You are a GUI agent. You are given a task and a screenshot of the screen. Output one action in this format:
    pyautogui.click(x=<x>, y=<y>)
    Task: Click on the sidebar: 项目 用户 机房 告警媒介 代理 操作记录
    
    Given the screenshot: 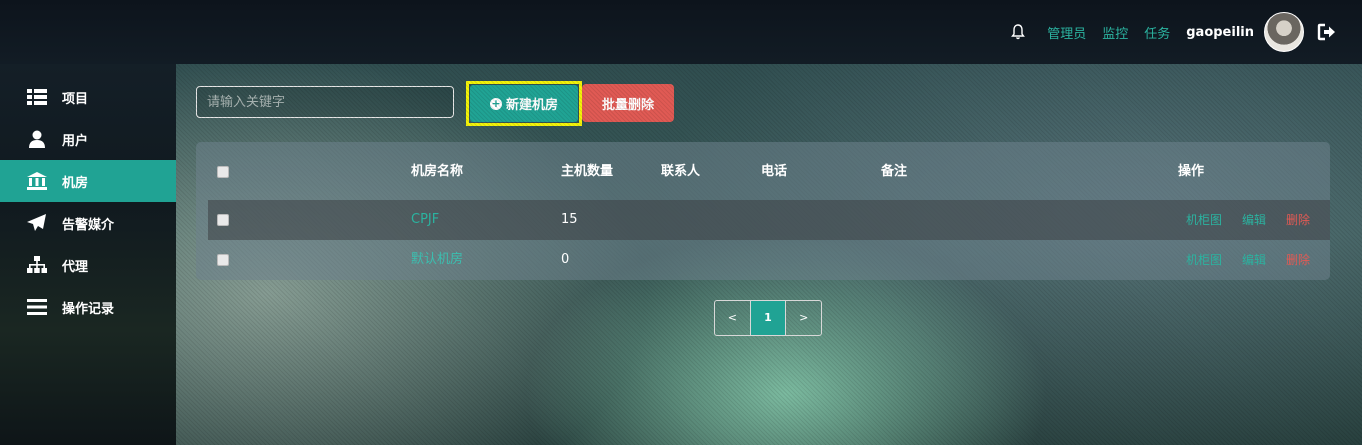 What is the action you would take?
    pyautogui.click(x=88, y=254)
    